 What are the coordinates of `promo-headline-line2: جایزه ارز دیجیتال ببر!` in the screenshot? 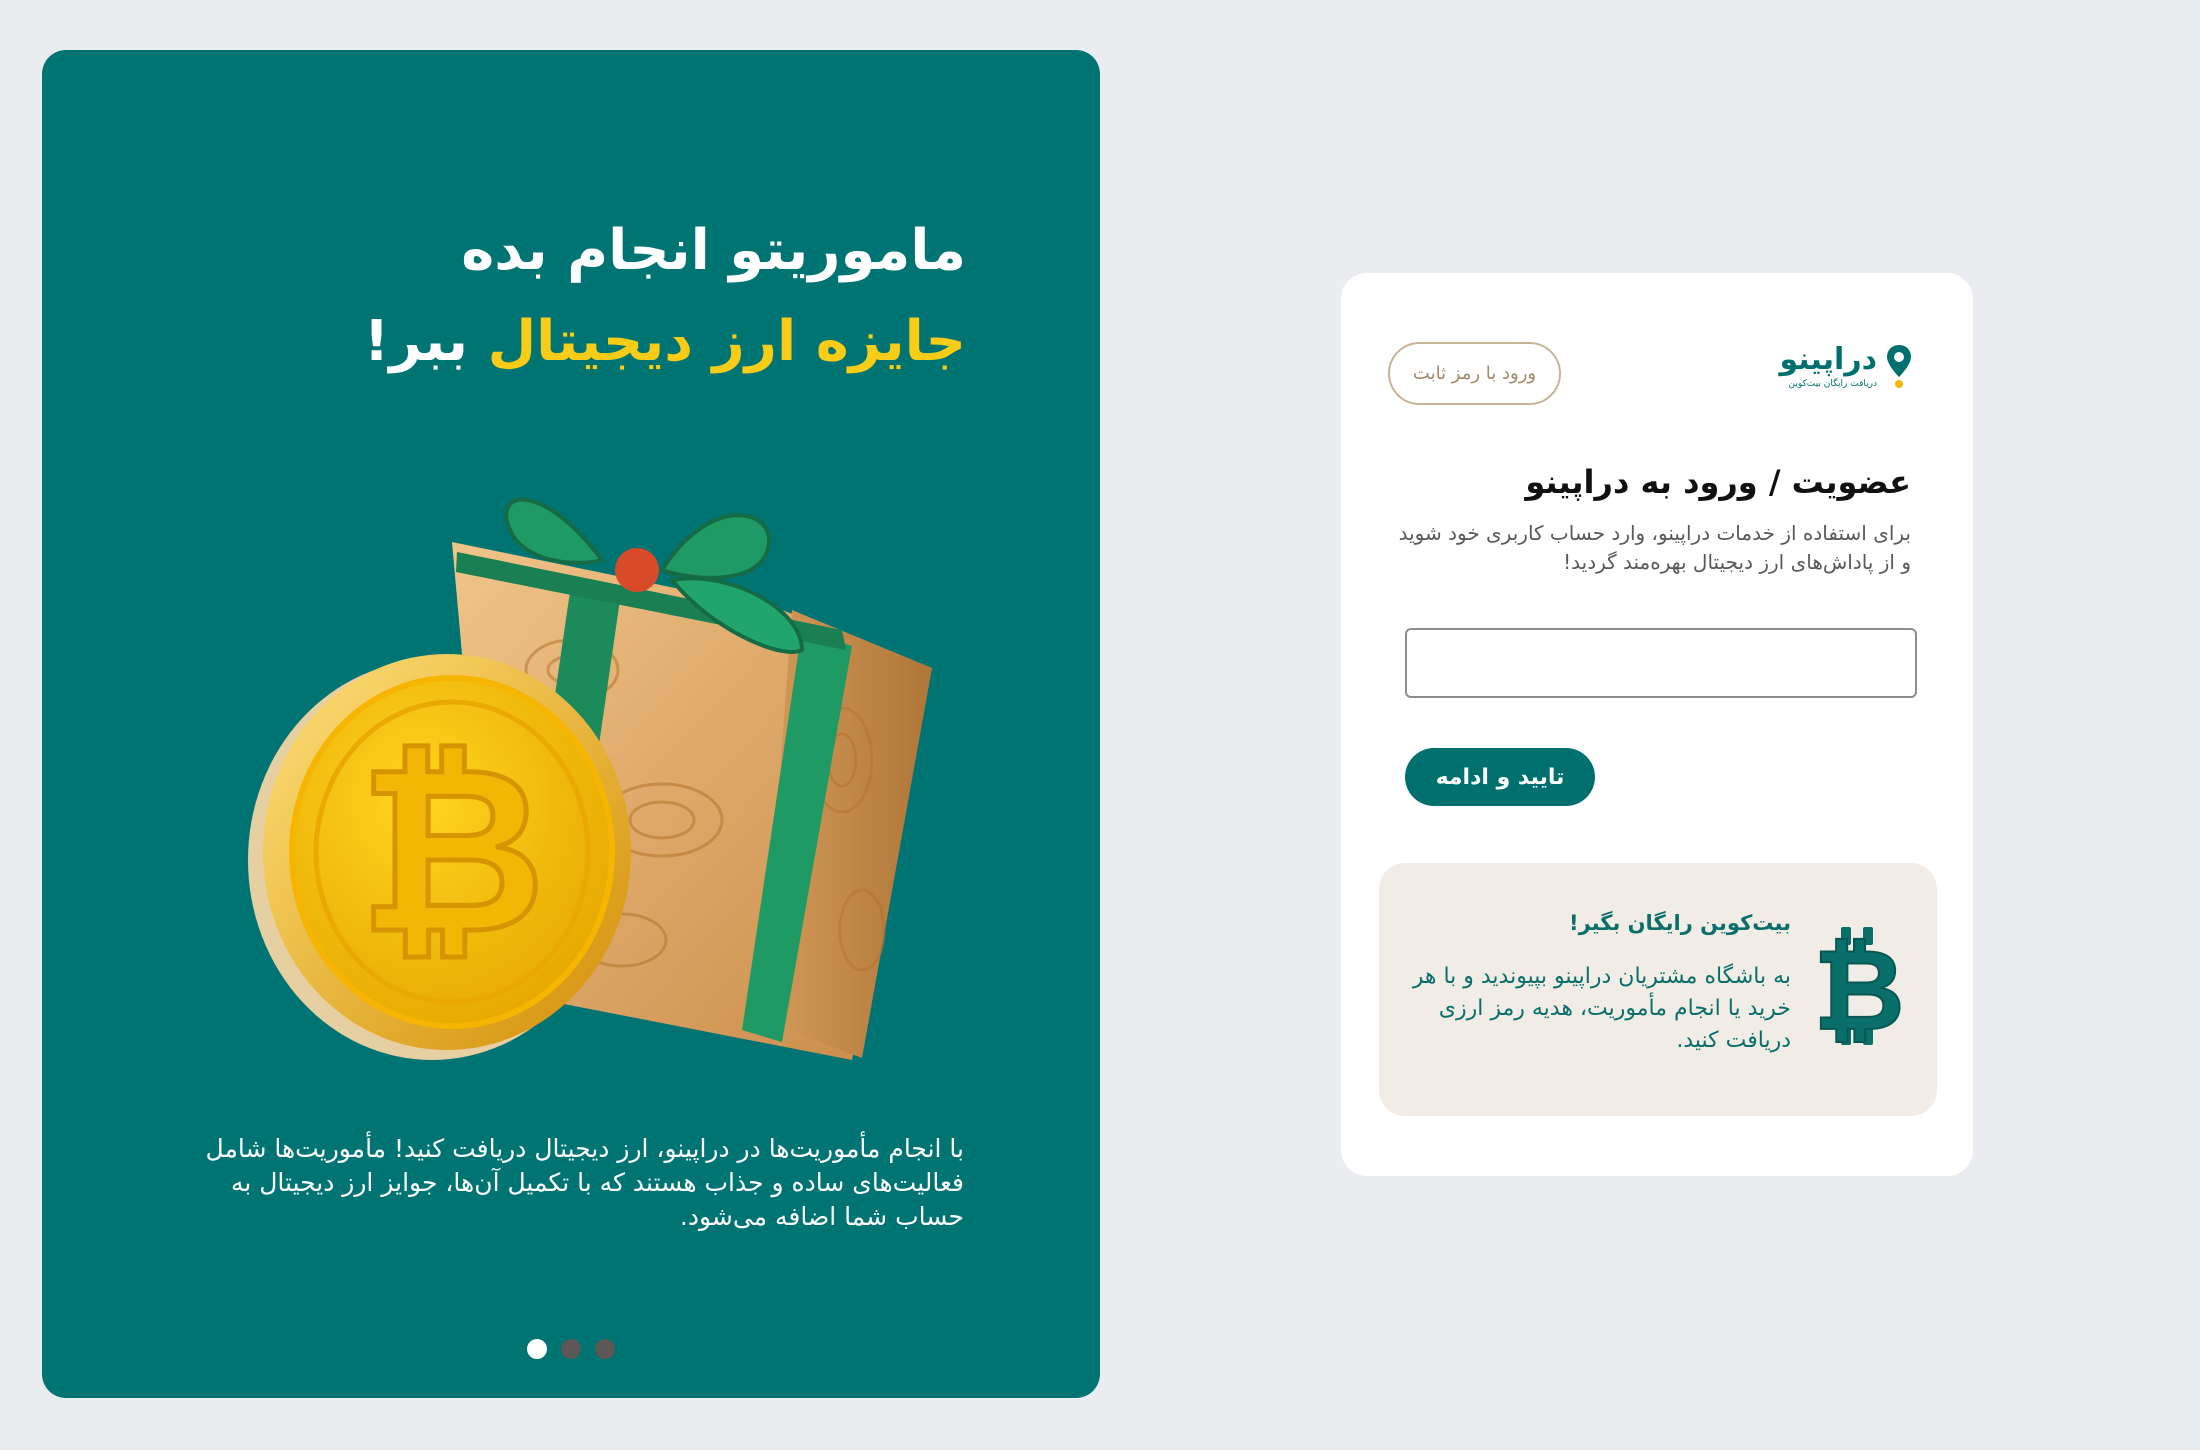 It's located at (665, 341).